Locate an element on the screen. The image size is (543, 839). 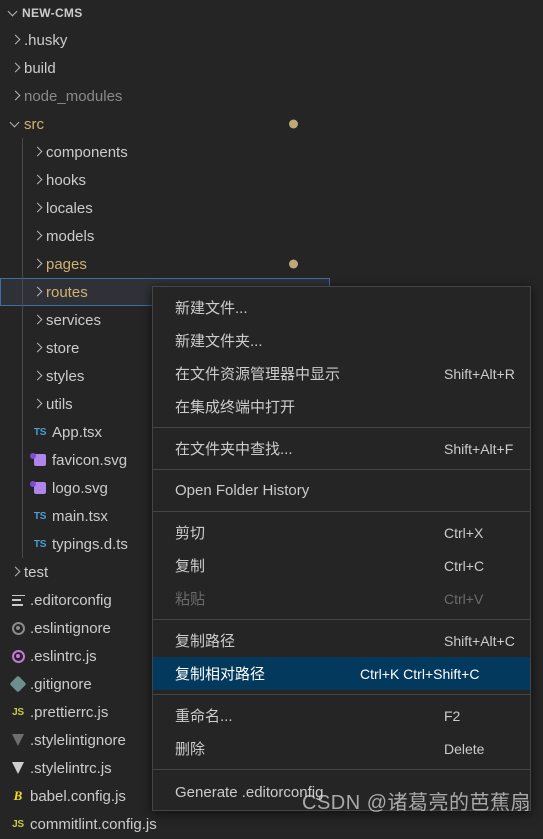
tree-item-label: locales is located at coordinates (69, 208).